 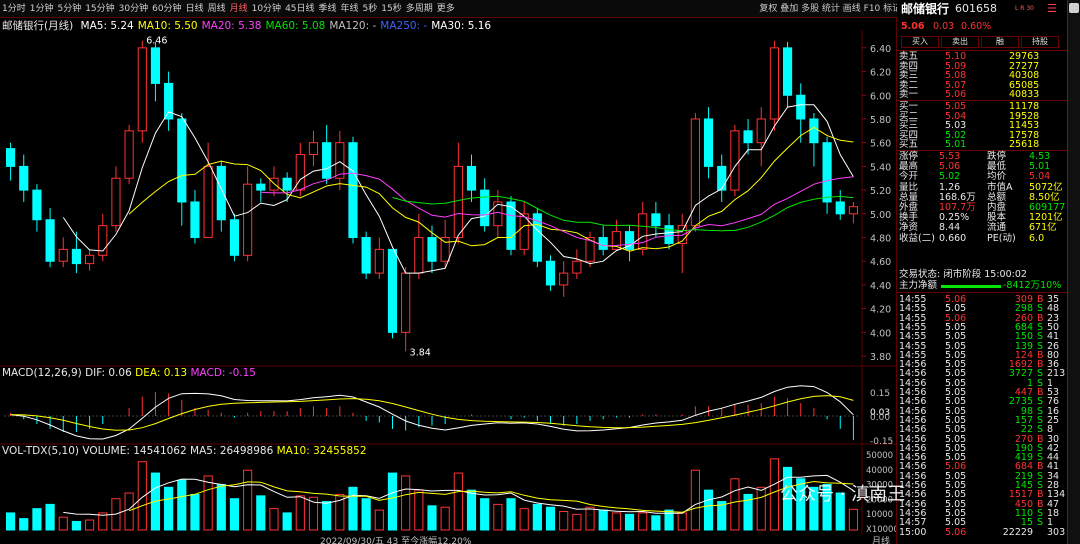 What do you see at coordinates (166, 9) in the screenshot?
I see `period-tab: 60分钟` at bounding box center [166, 9].